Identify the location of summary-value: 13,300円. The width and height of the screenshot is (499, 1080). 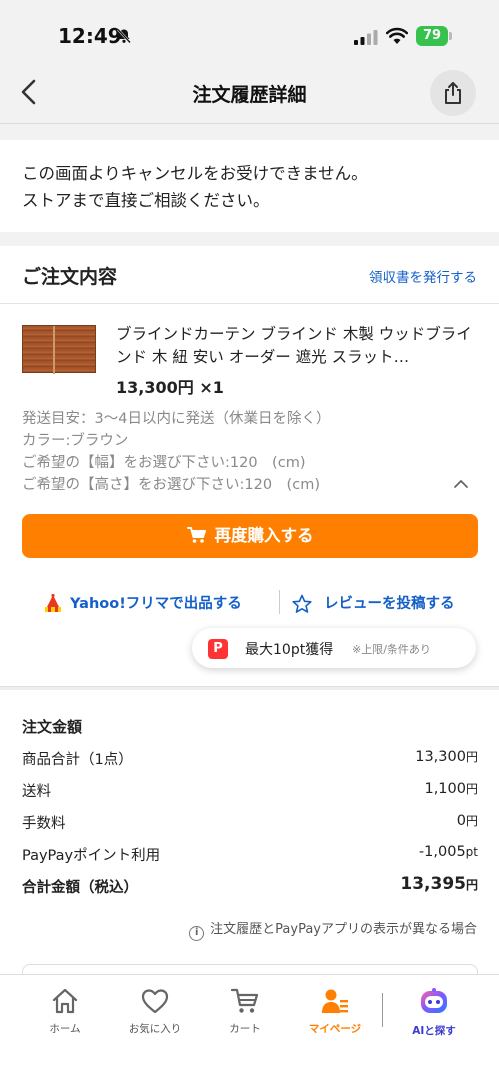
(446, 757).